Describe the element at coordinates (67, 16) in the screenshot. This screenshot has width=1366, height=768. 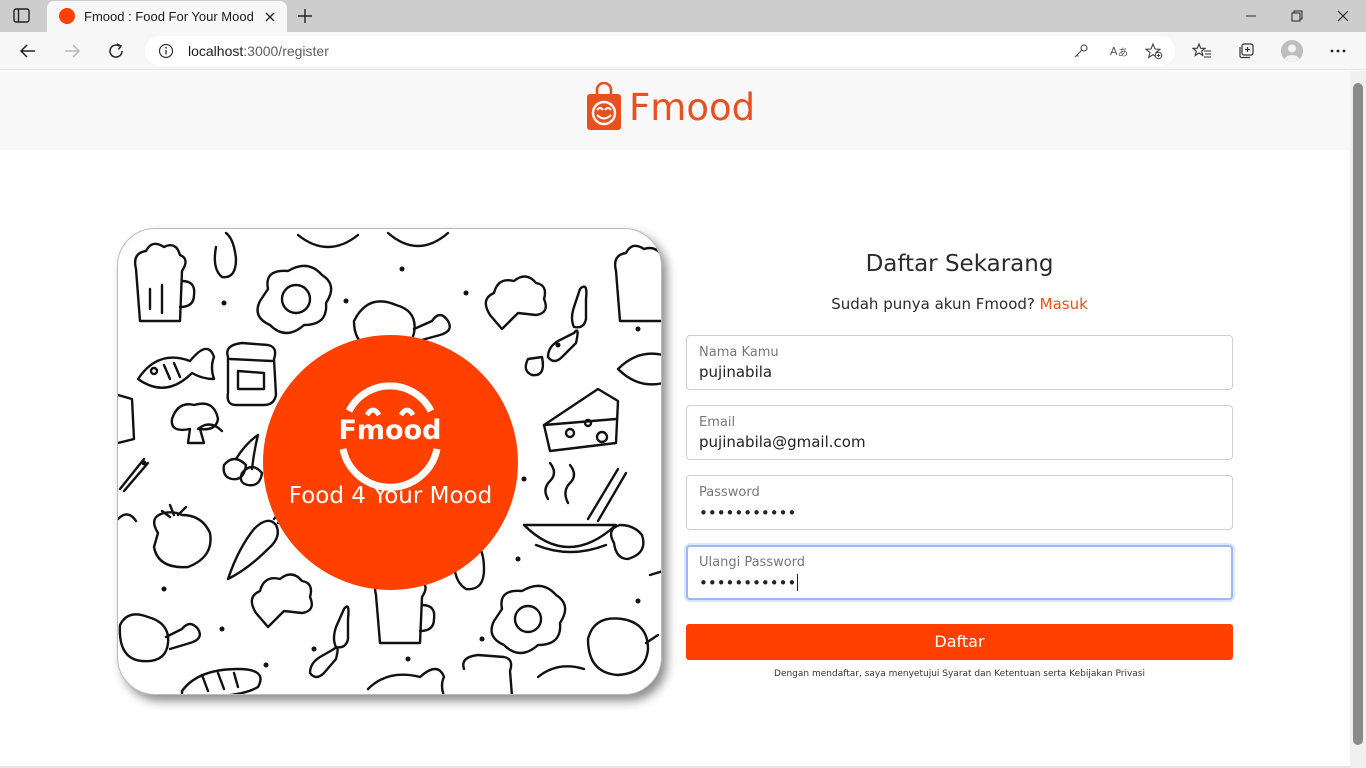
I see `fmood-favicon-icon` at that location.